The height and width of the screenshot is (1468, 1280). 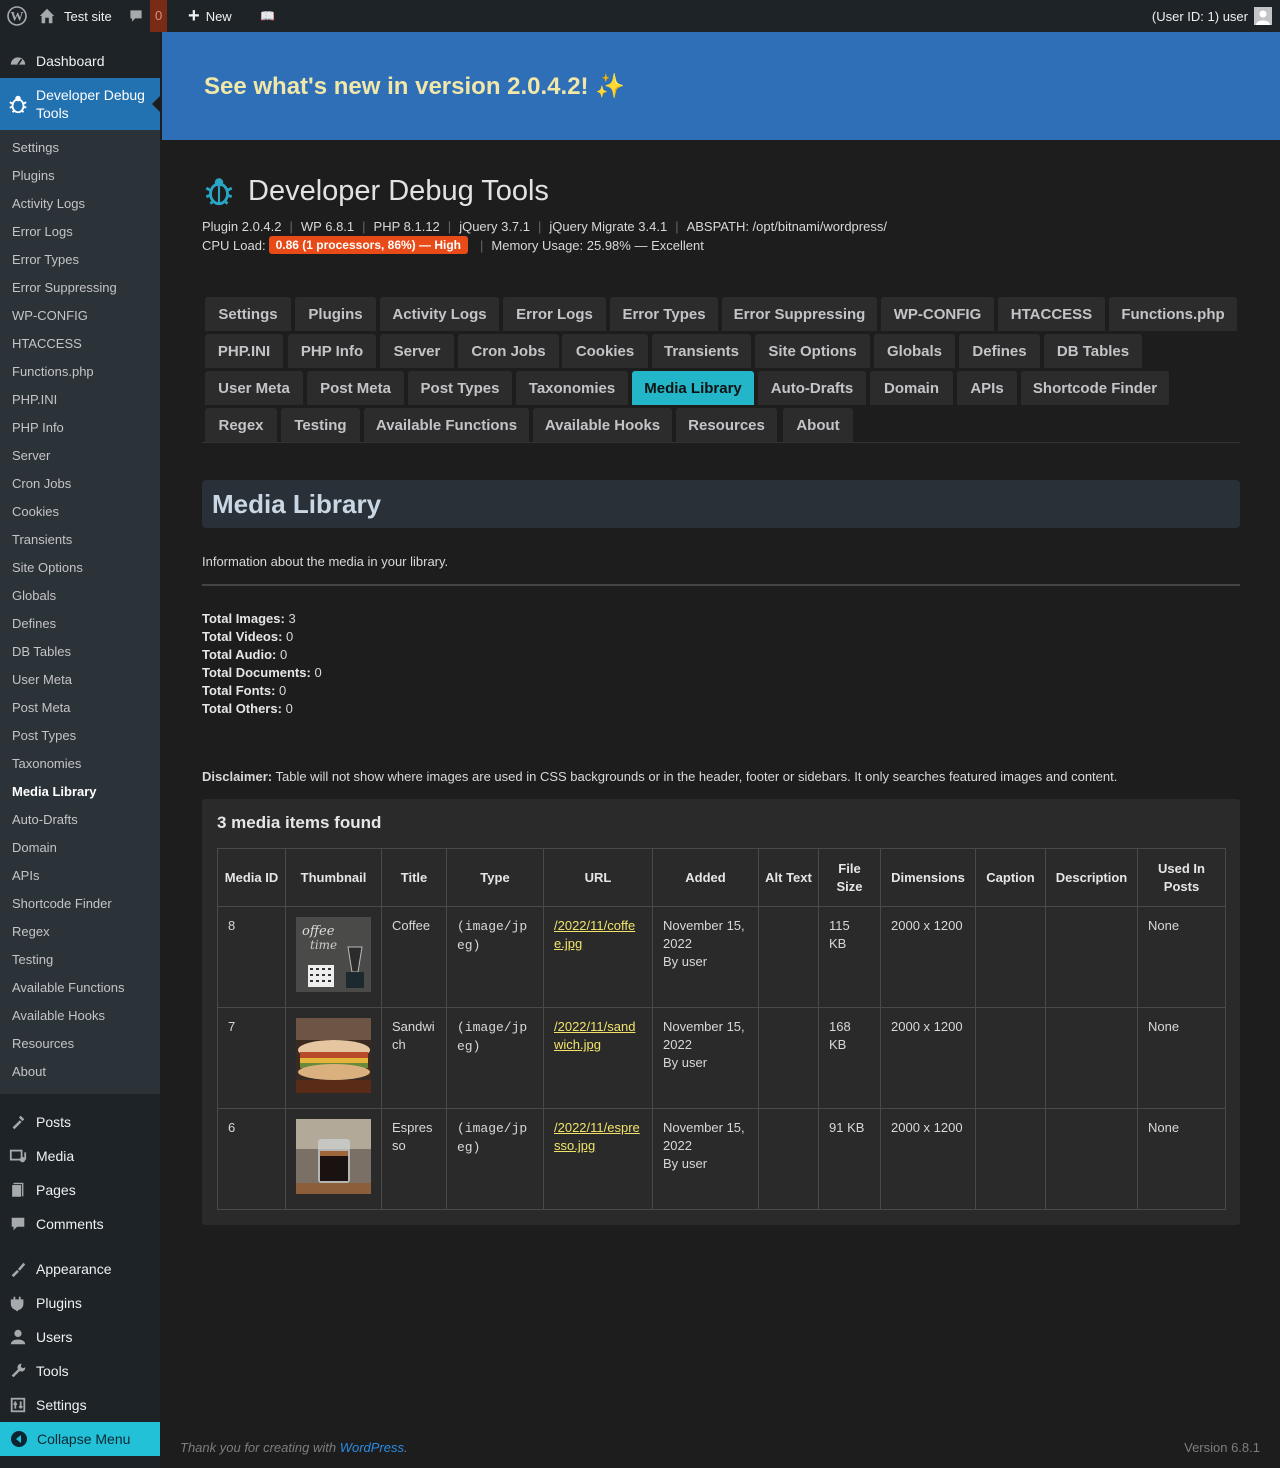 What do you see at coordinates (439, 314) in the screenshot?
I see `tab-activity-logs: Activity Logs` at bounding box center [439, 314].